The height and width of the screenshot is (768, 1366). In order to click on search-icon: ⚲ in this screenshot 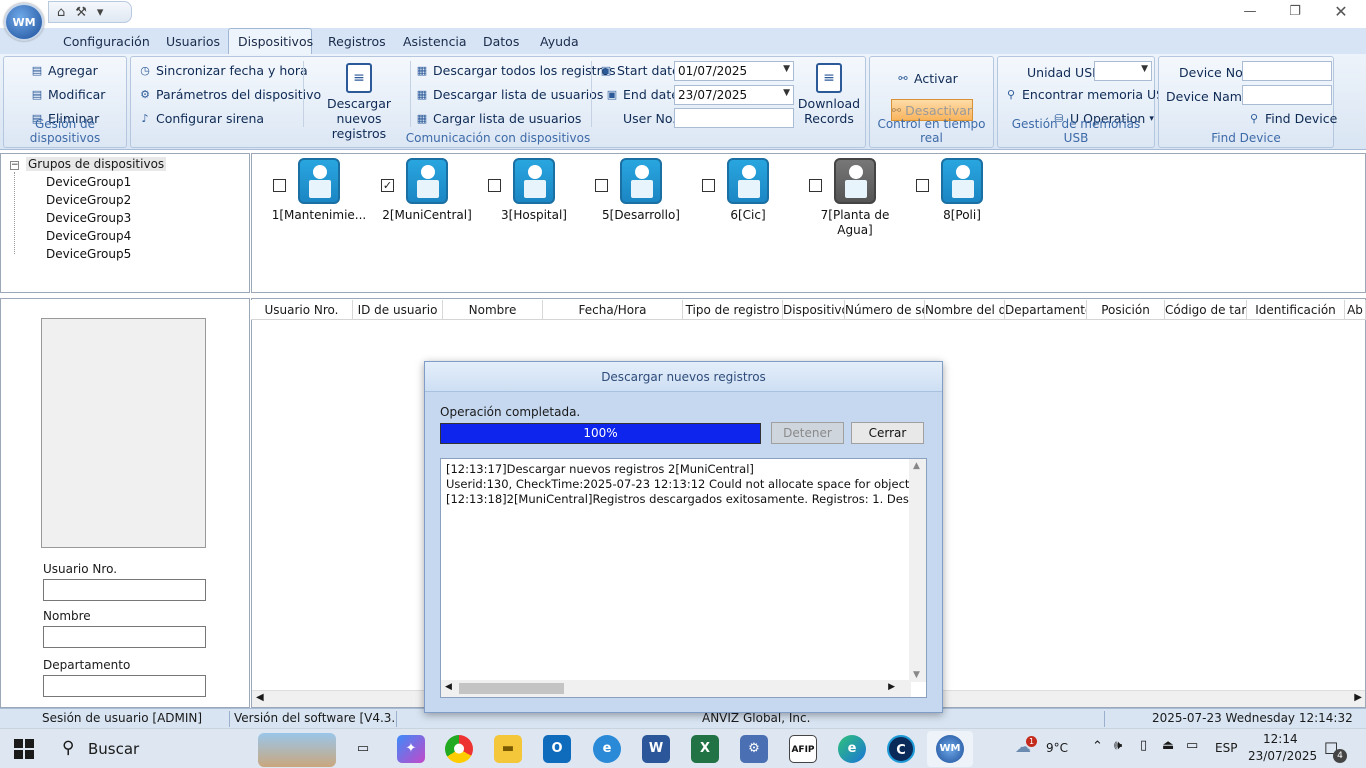, I will do `click(68, 748)`.